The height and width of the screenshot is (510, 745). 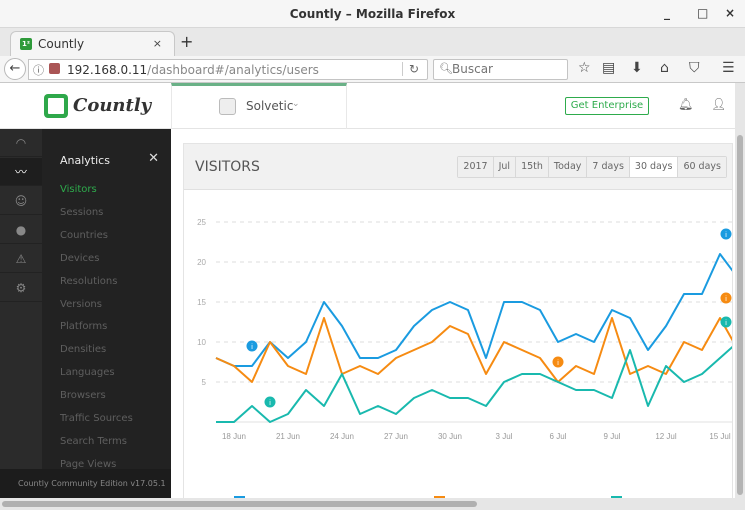 I want to click on browser-tab: 1² Countly ×, so click(x=92, y=43).